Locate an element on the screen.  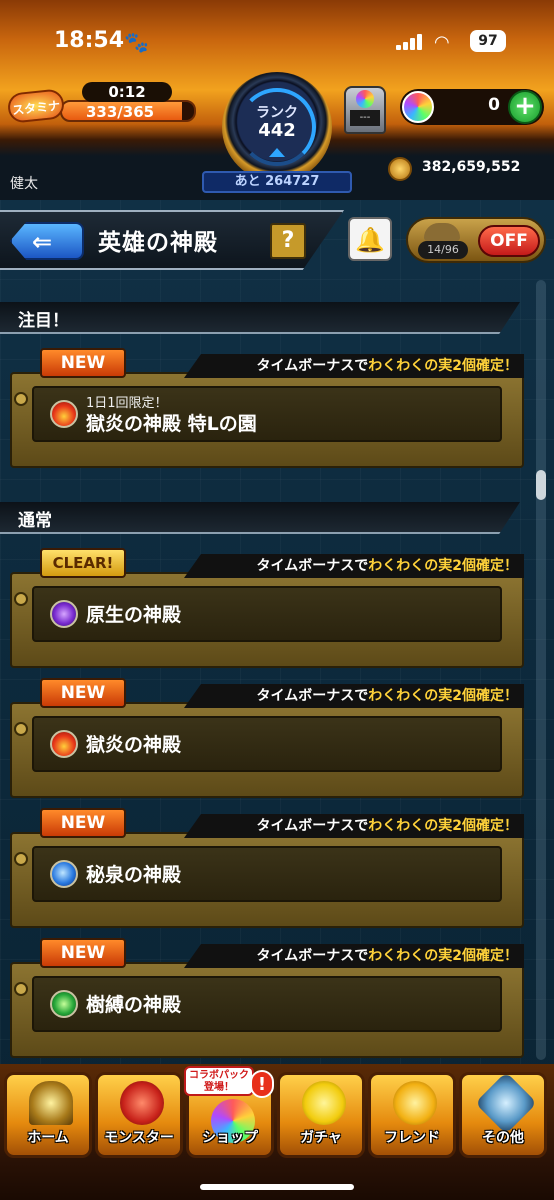
nav-other-label: その他 is located at coordinates (503, 1138).